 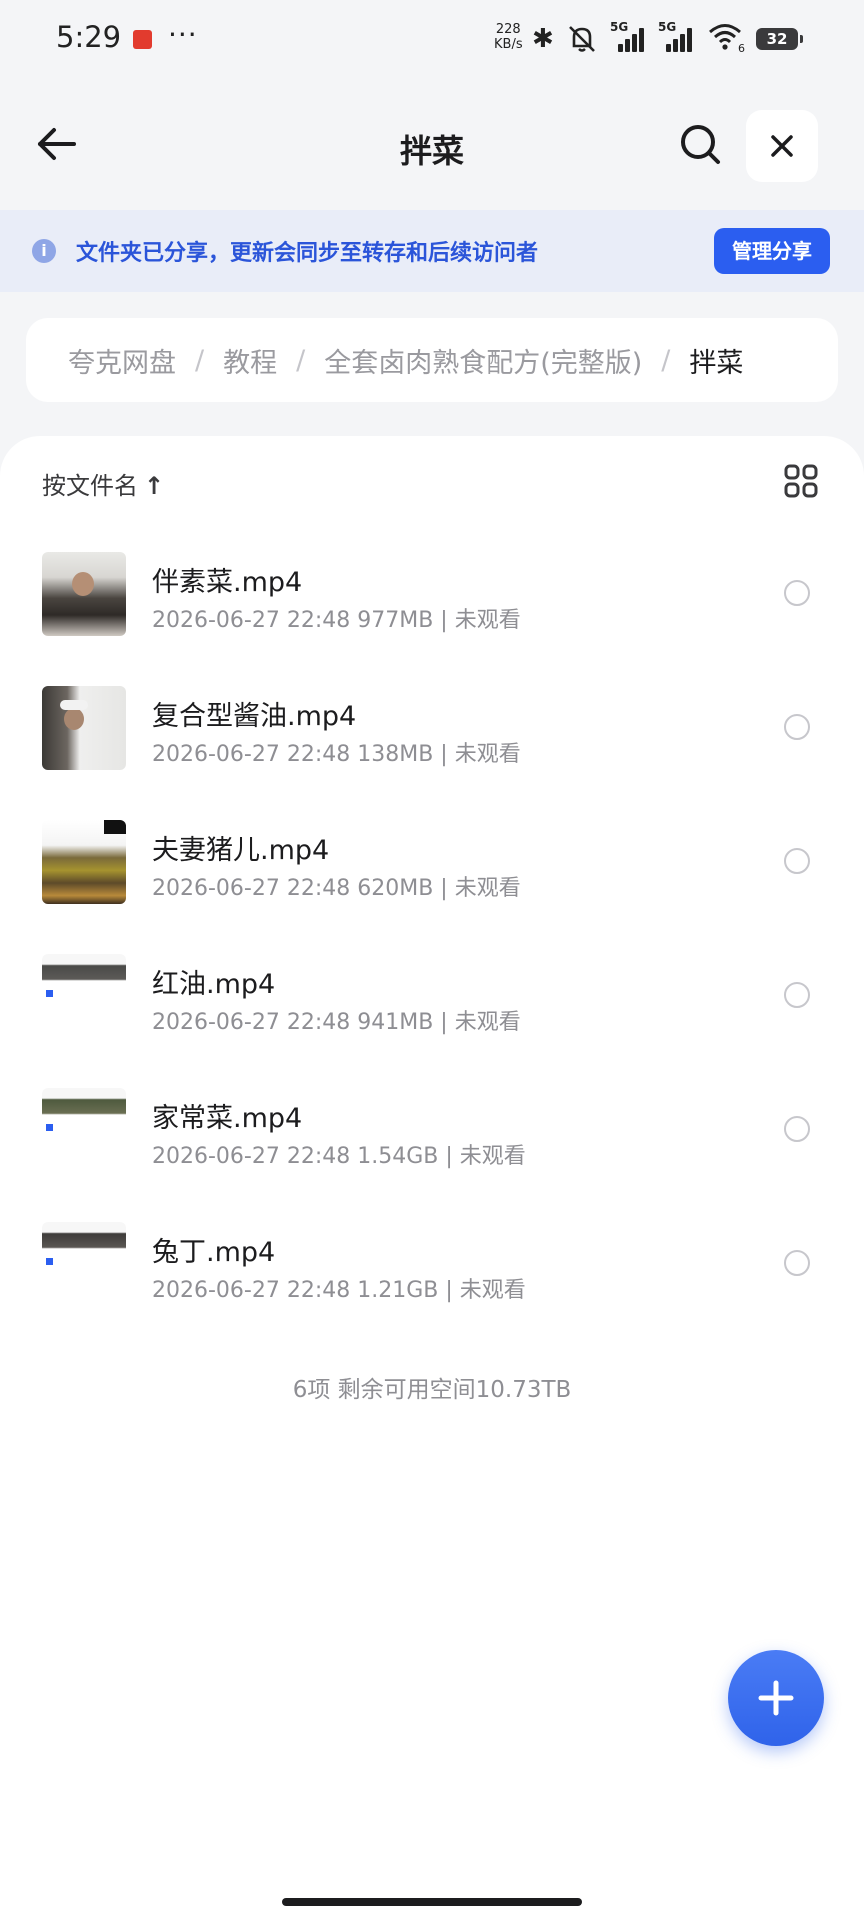 What do you see at coordinates (432, 40) in the screenshot?
I see `status-bar: 5:29 ··· 228 KB/s ✱ 5G 5G 6 32` at bounding box center [432, 40].